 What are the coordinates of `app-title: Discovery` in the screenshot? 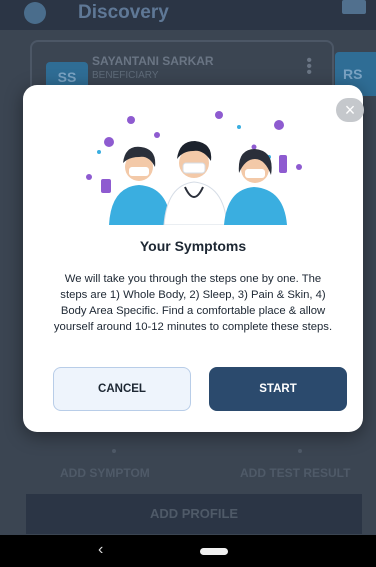 It's located at (123, 12).